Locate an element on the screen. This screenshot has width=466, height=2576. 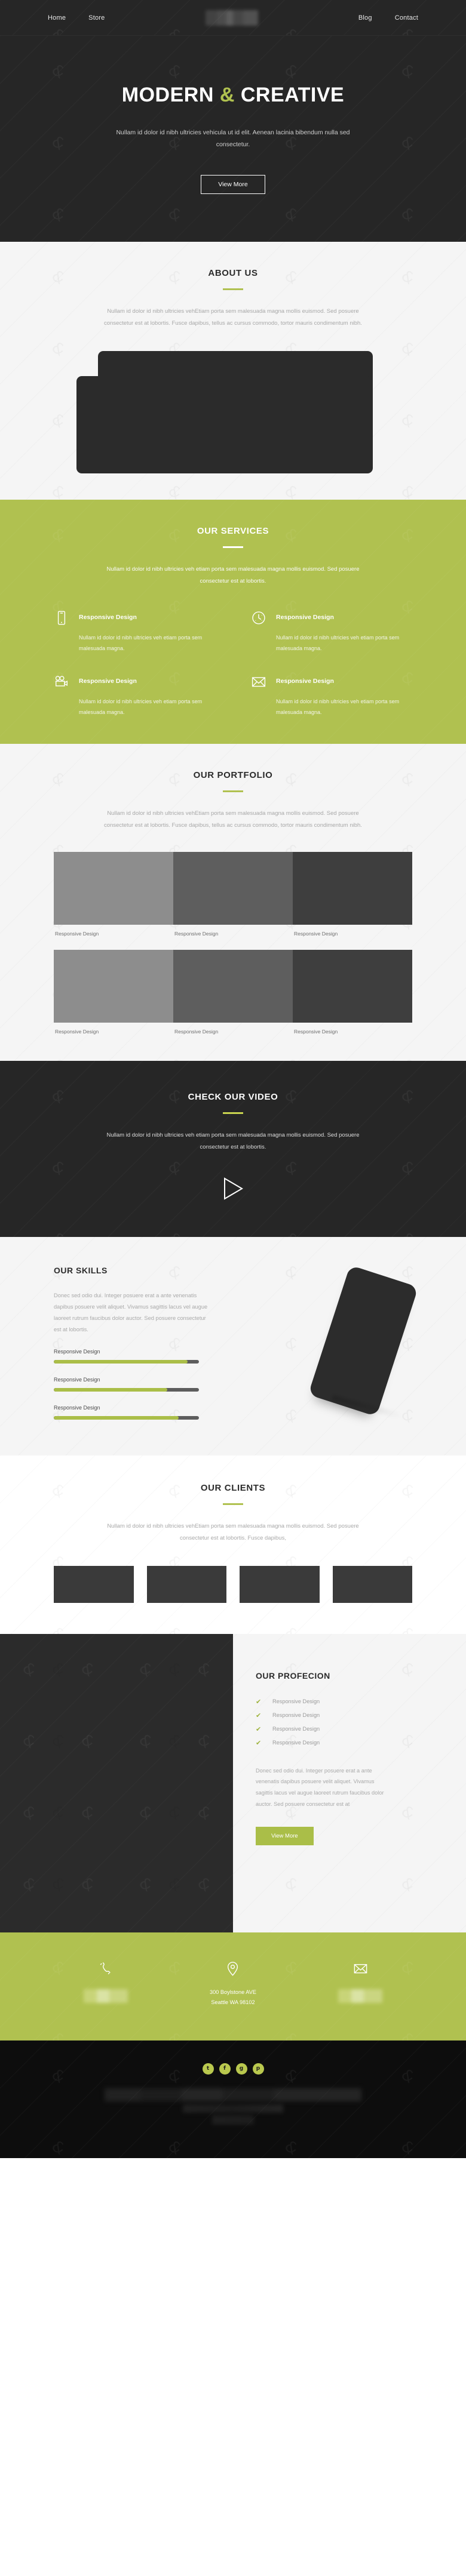
footer-text-blurred-line2 is located at coordinates (233, 2108).